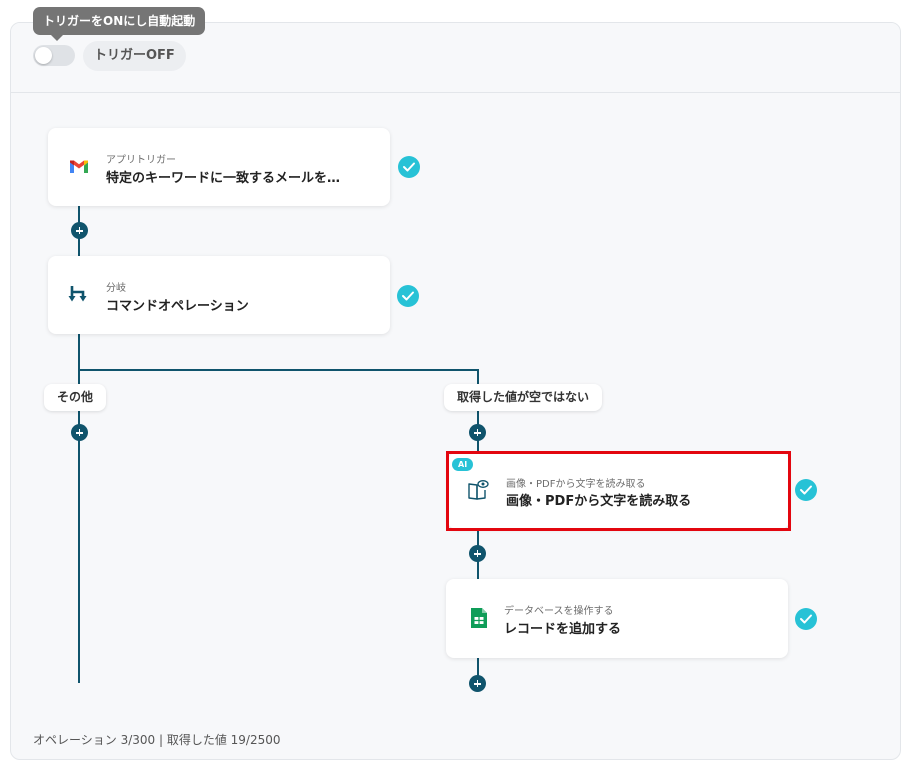  Describe the element at coordinates (141, 160) in the screenshot. I see `trigger-card-type: アプリトリガー` at that location.